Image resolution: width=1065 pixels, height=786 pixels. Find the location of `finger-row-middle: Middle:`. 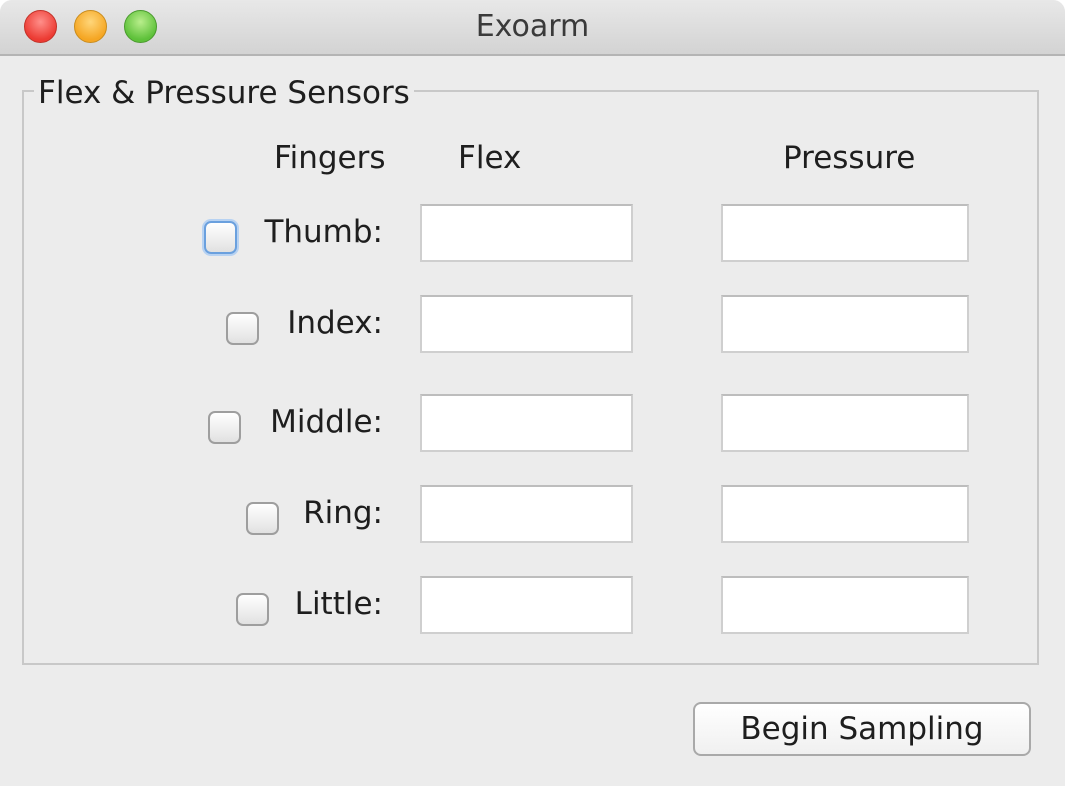

finger-row-middle: Middle: is located at coordinates (532, 424).